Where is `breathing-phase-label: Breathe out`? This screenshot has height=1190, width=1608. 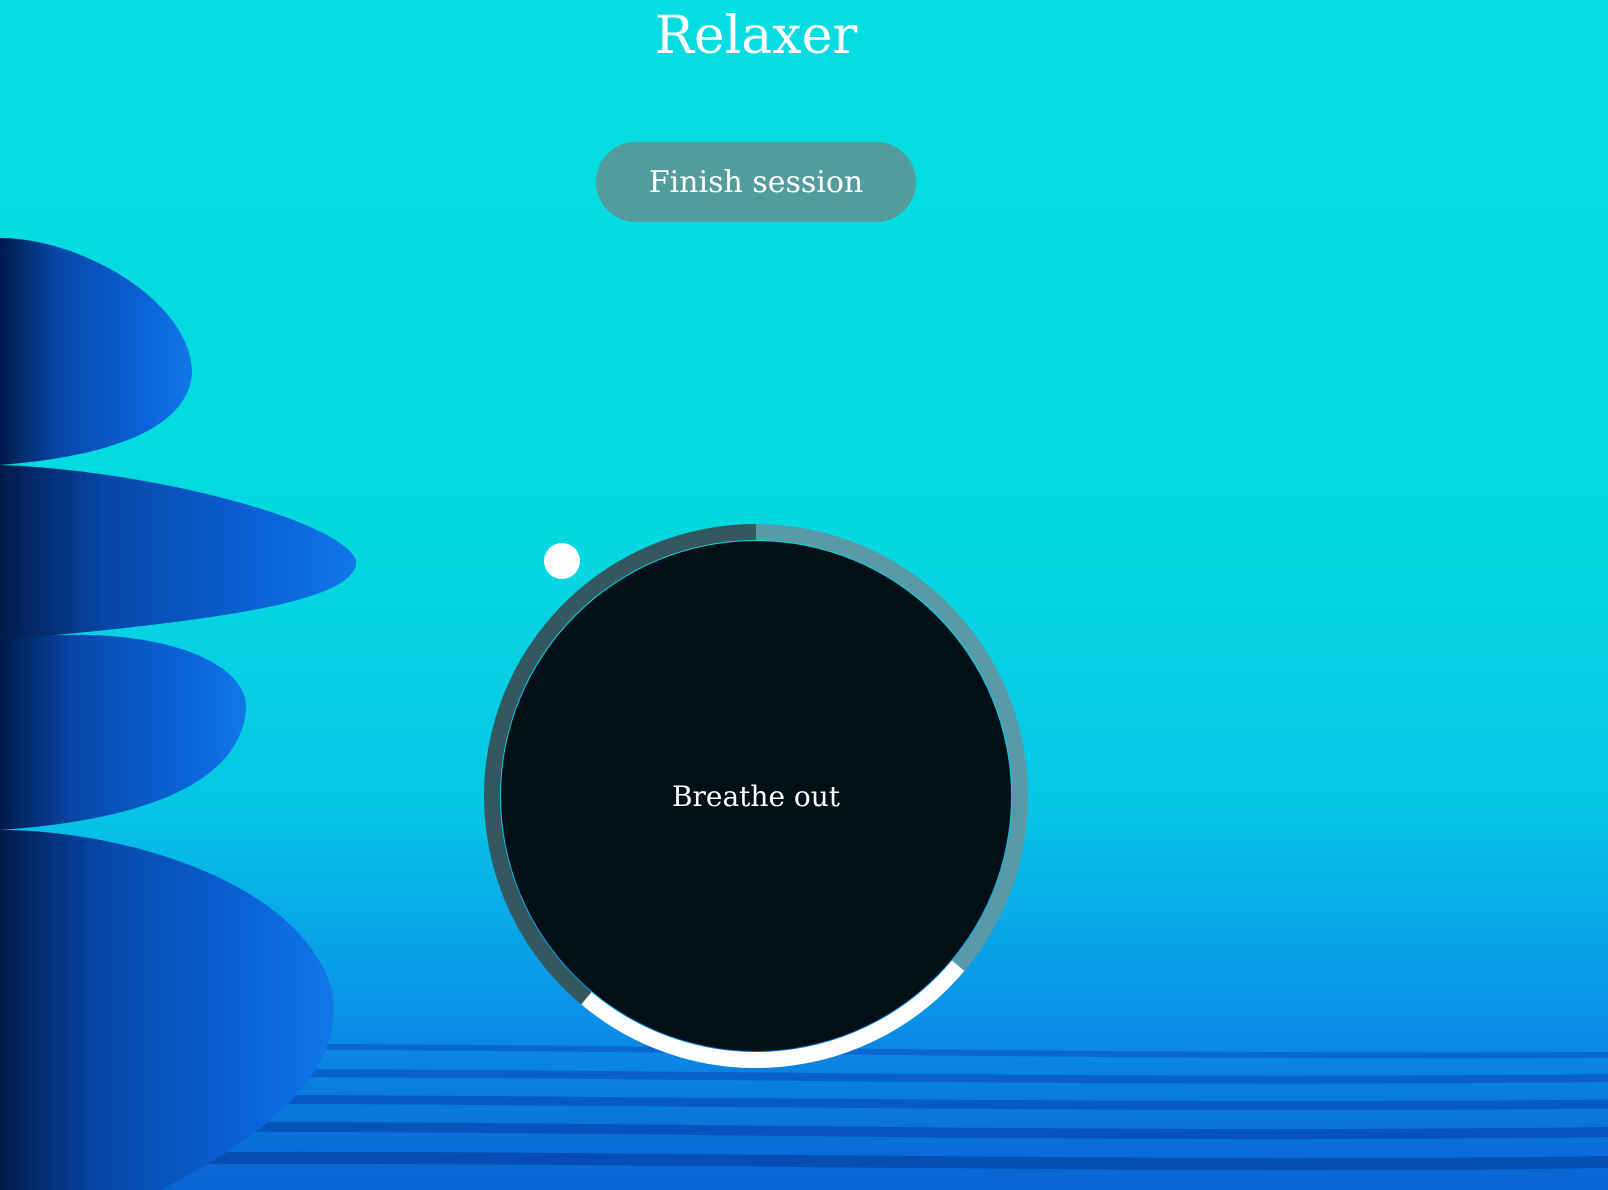
breathing-phase-label: Breathe out is located at coordinates (756, 796).